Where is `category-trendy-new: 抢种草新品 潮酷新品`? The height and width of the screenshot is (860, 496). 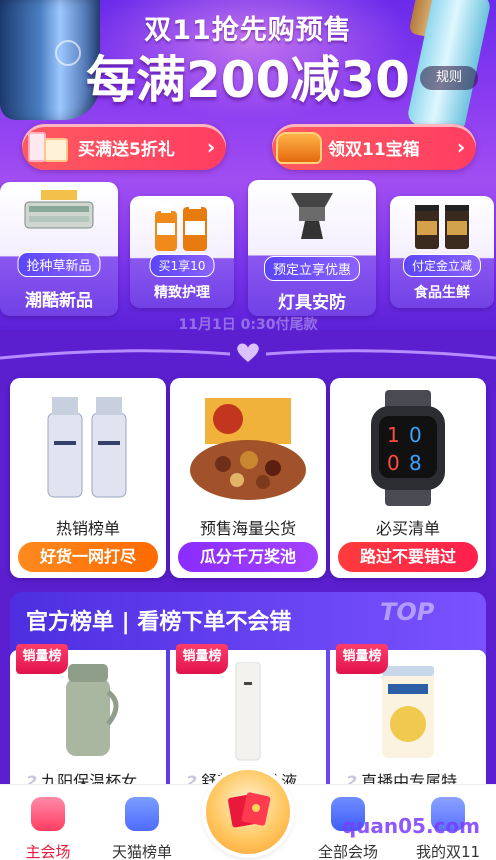
category-trendy-new: 抢种草新品 潮酷新品 is located at coordinates (59, 249).